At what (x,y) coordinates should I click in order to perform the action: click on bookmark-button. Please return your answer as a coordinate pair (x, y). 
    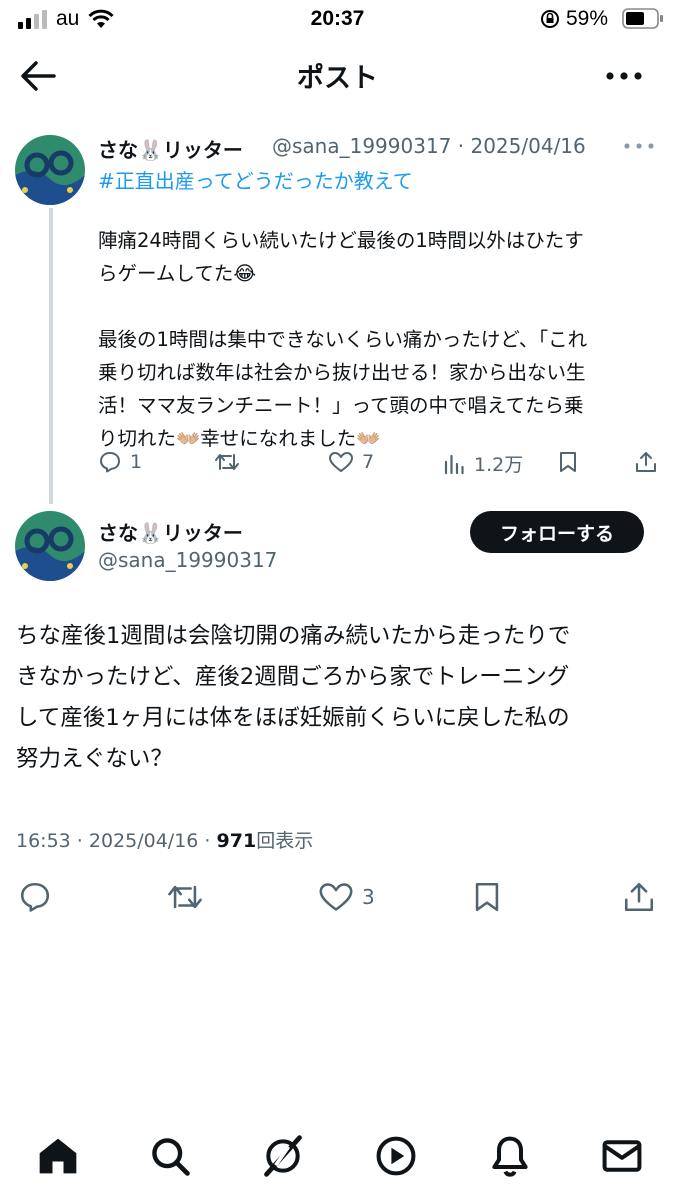
    Looking at the image, I should click on (568, 464).